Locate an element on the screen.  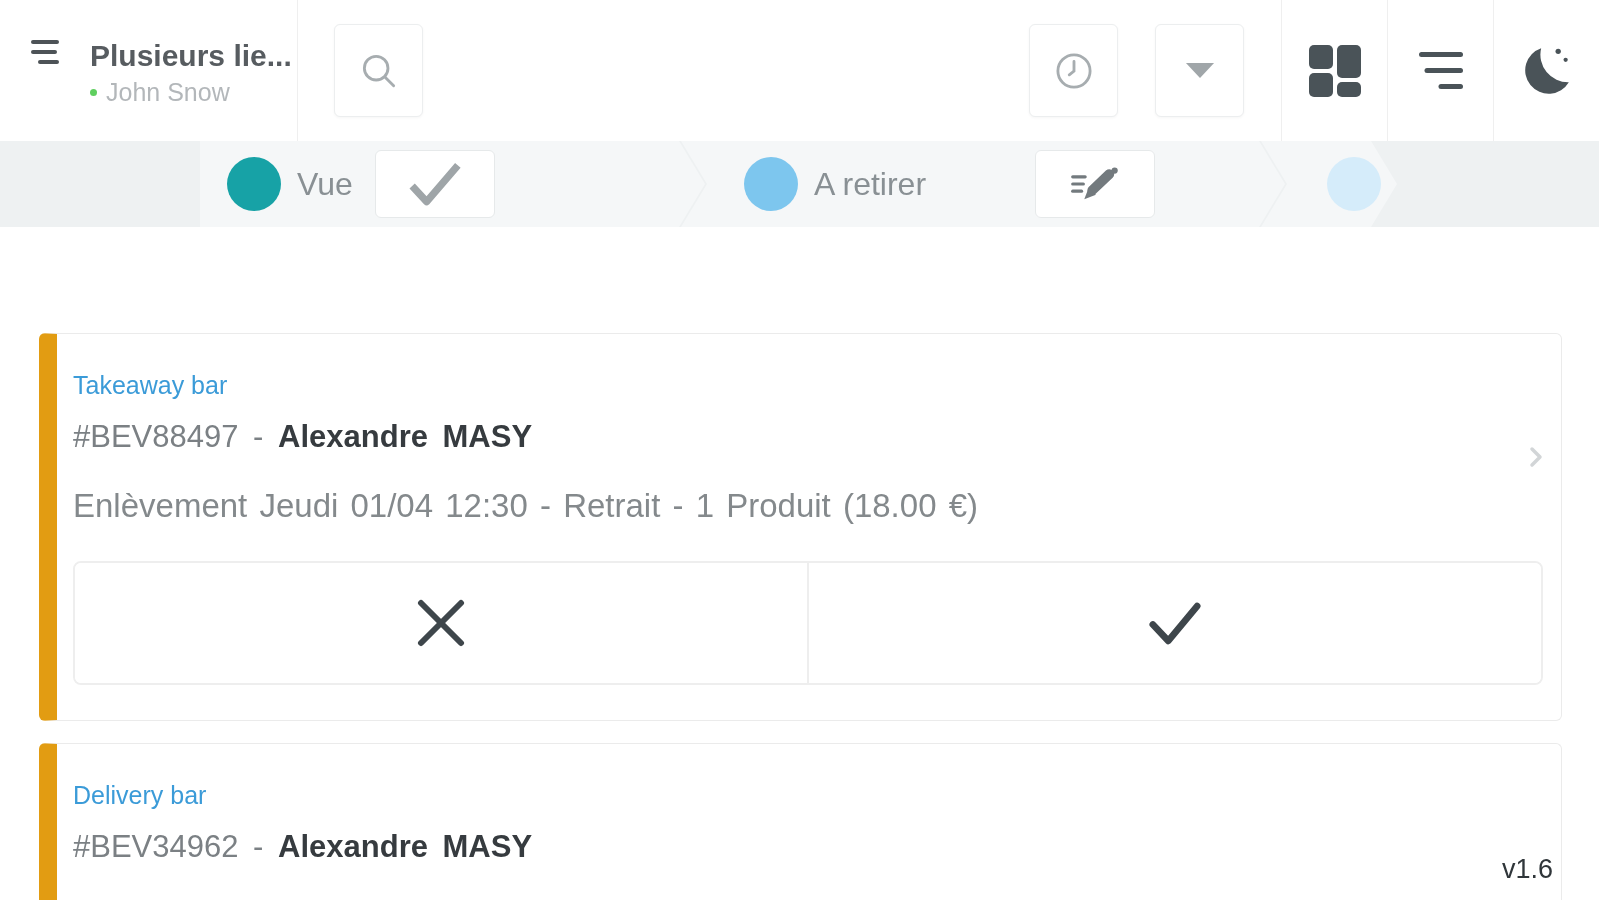
clock-icon is located at coordinates (1073, 70).